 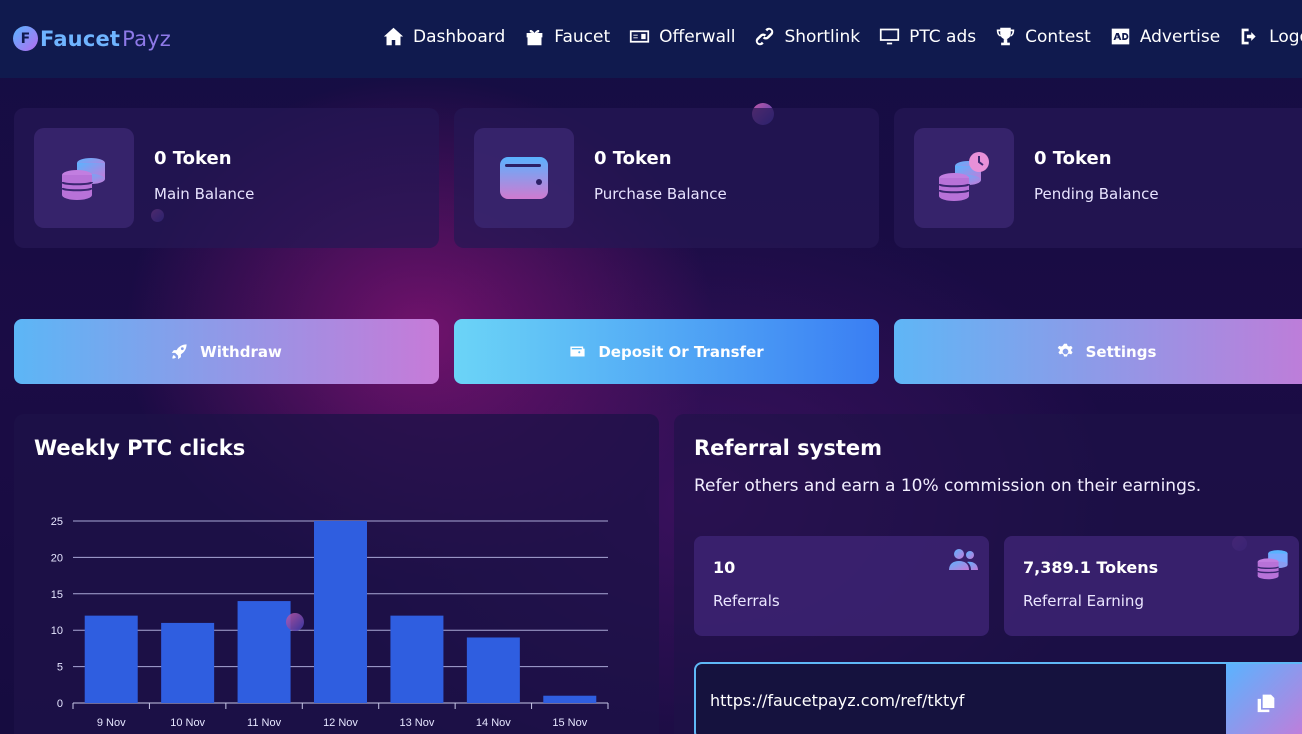 I want to click on y-tick-label: 15, so click(x=57, y=595).